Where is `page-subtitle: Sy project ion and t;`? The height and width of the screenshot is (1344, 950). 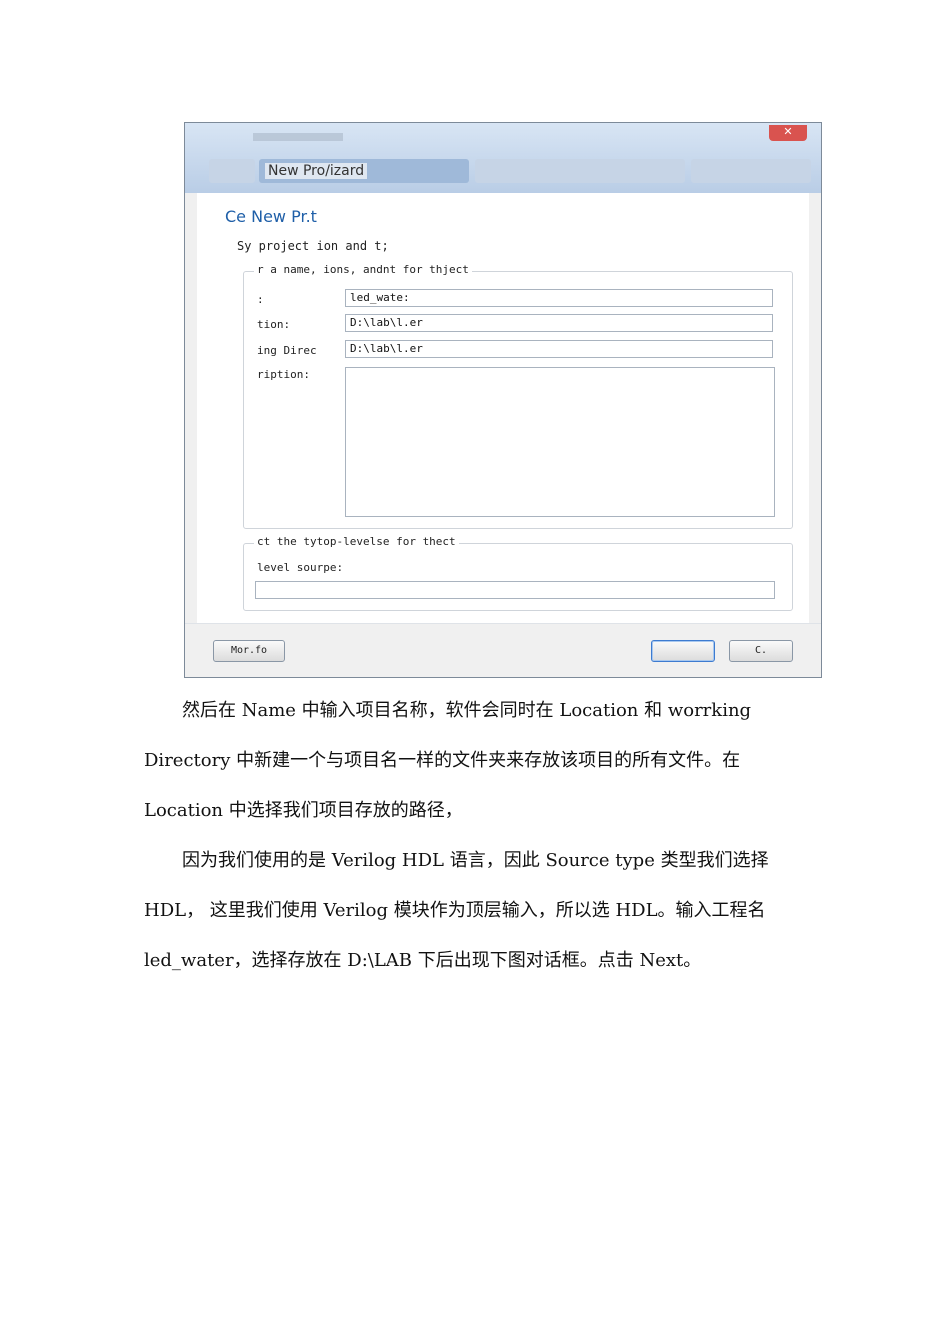 page-subtitle: Sy project ion and t; is located at coordinates (313, 246).